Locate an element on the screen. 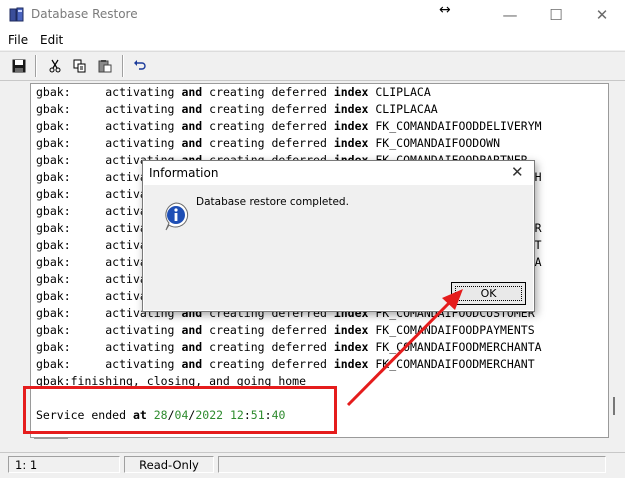 The height and width of the screenshot is (478, 625). close-button: ✕ is located at coordinates (602, 15).